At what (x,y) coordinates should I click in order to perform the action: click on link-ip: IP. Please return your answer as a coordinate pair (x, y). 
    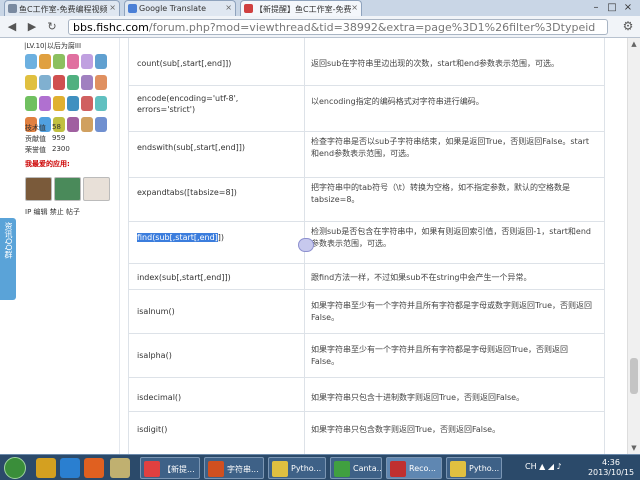
    Looking at the image, I should click on (28, 212).